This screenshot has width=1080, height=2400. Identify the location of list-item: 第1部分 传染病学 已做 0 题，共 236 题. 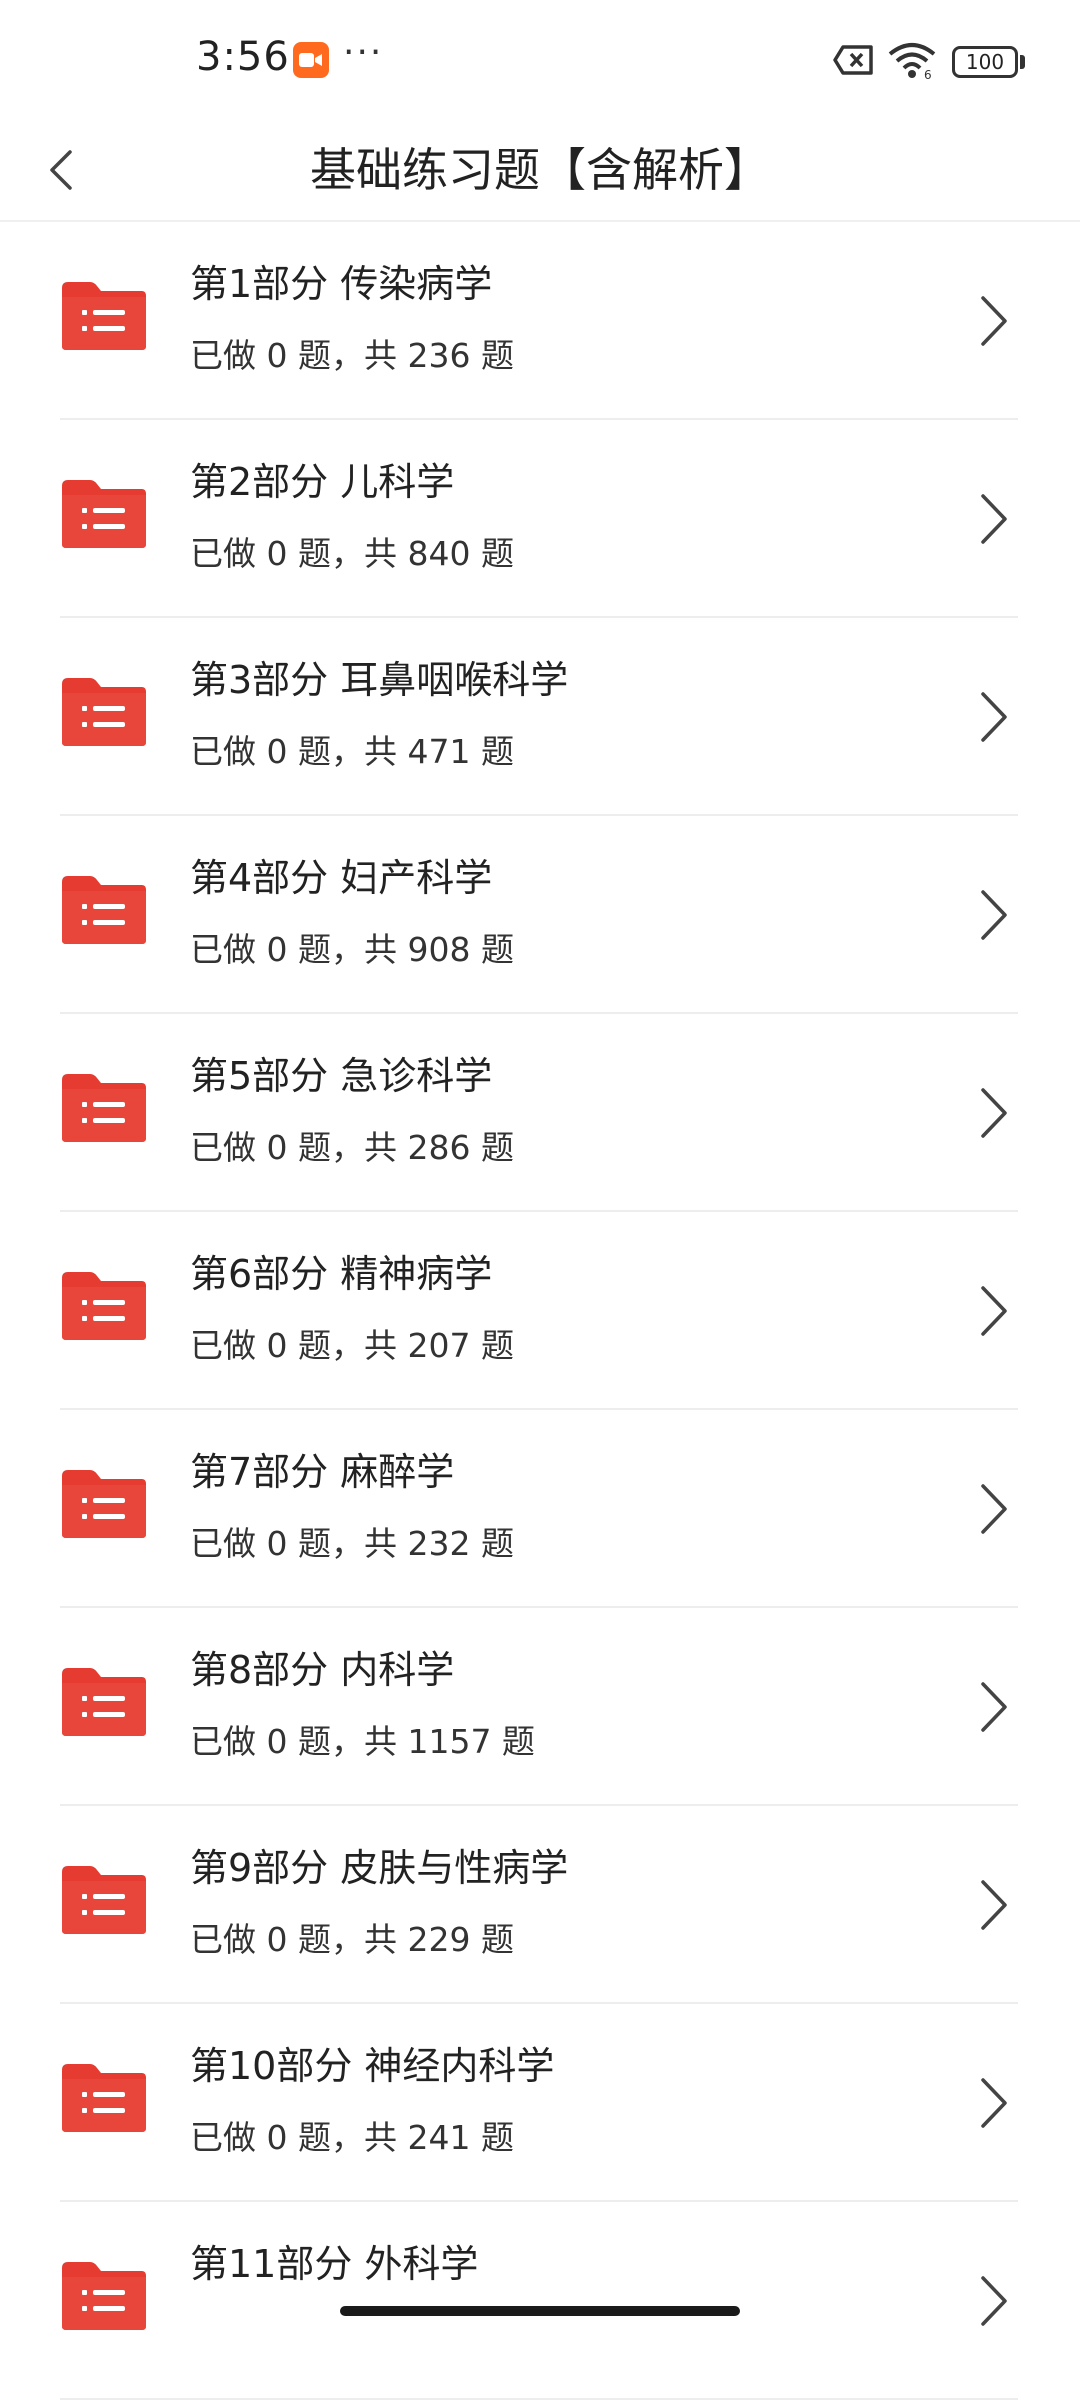
(540, 321).